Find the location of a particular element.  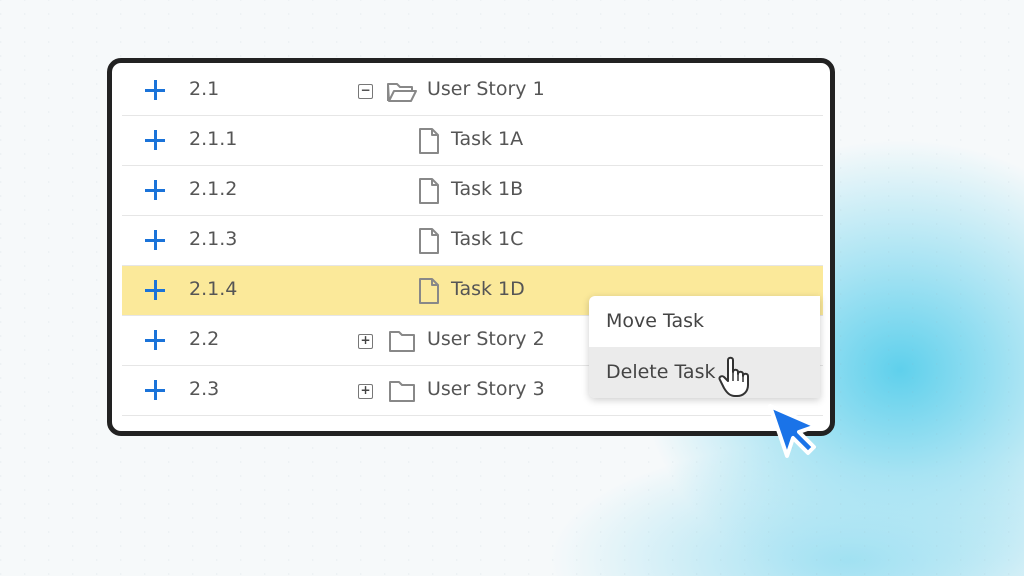

row-label: User Story 2 is located at coordinates (486, 339).